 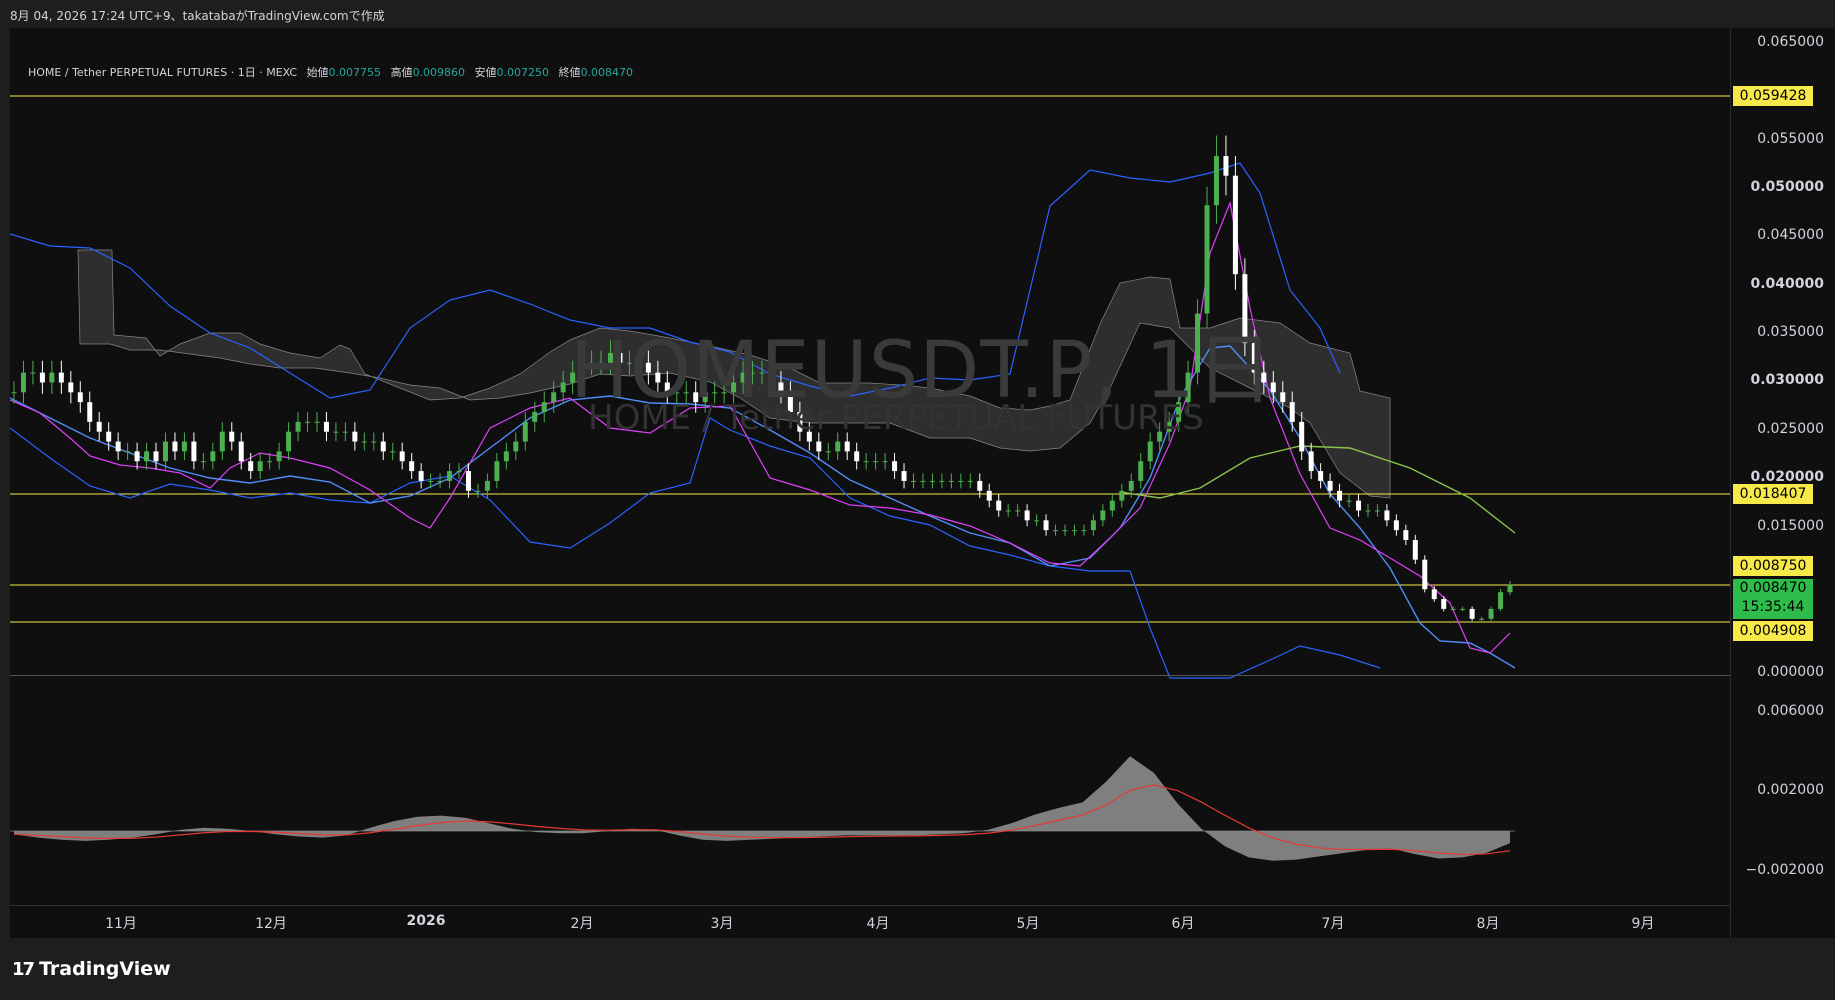 I want to click on price-level-label: 0.059428, so click(x=1773, y=96).